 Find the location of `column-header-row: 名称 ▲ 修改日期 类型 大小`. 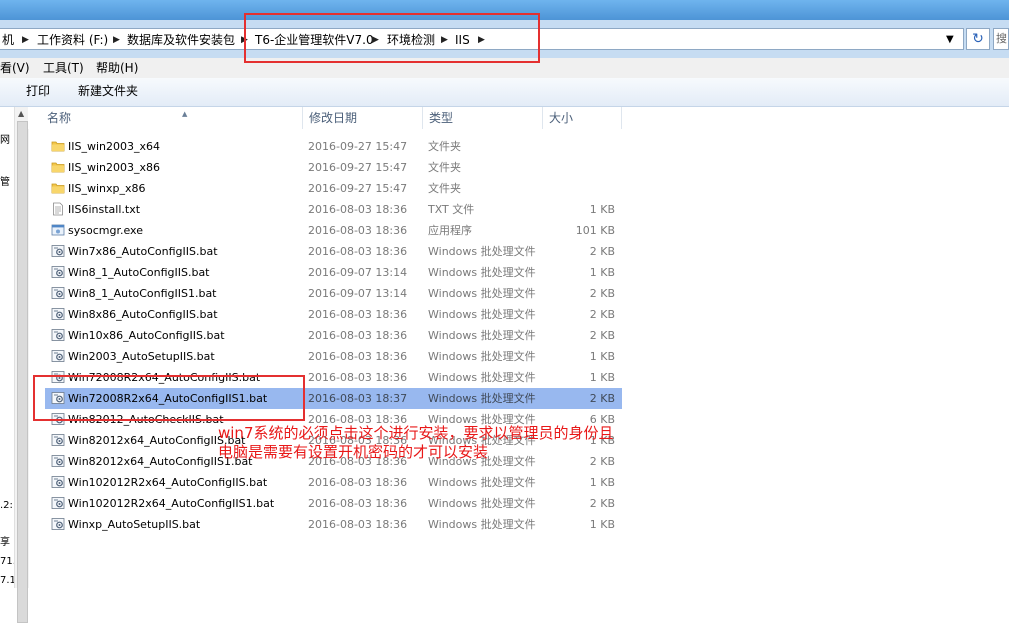

column-header-row: 名称 ▲ 修改日期 类型 大小 is located at coordinates (325, 118).